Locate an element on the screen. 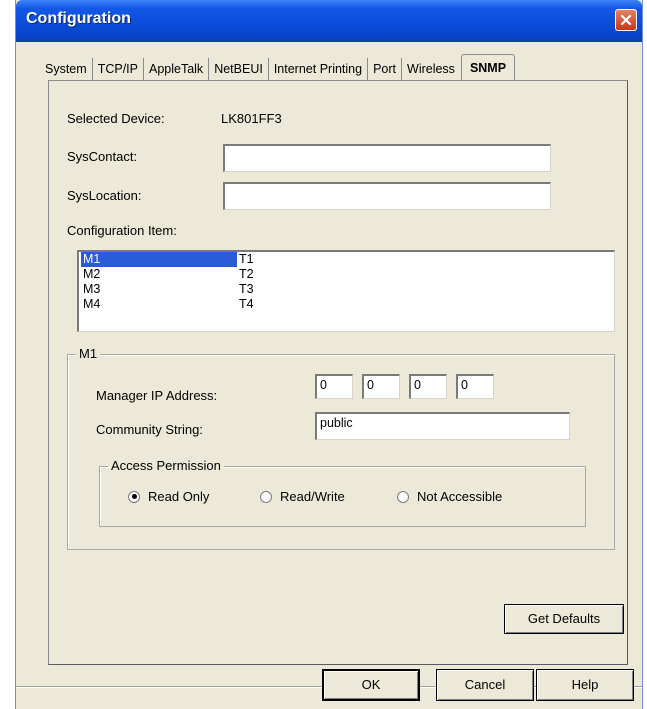 The image size is (647, 709). list-item-trap: T1 is located at coordinates (246, 259).